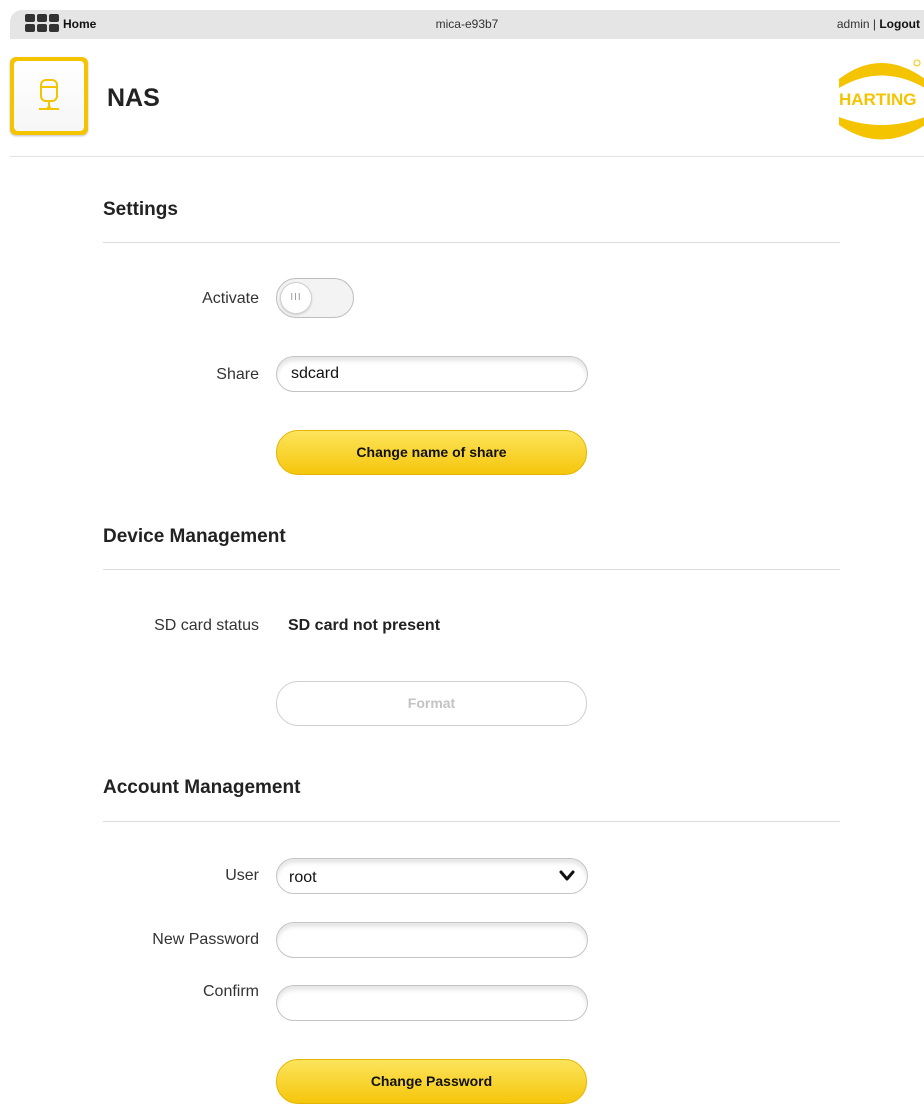  I want to click on harting-logo: HARTING, so click(879, 101).